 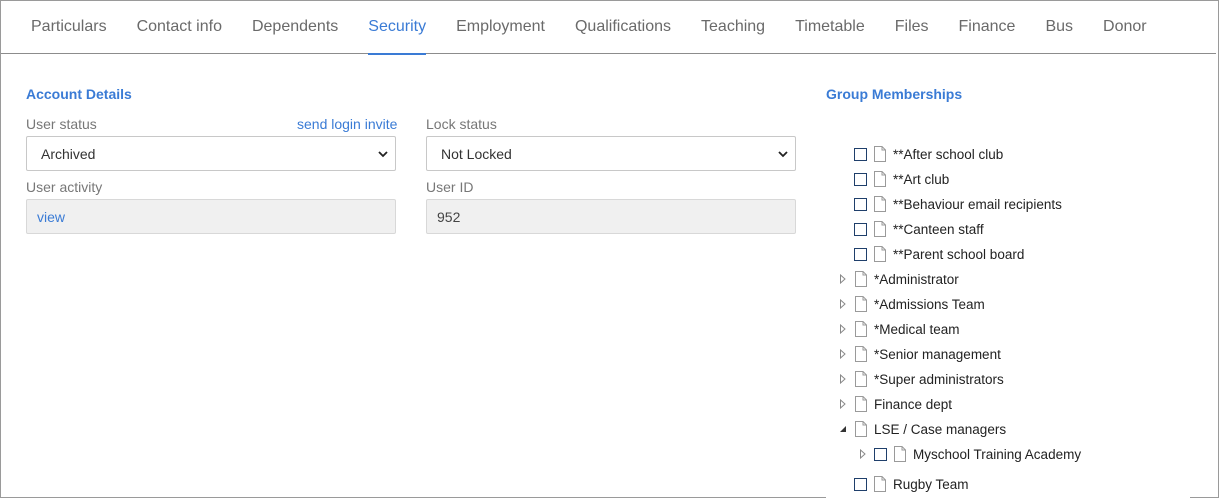 I want to click on group-tree-item-label: **After school club, so click(x=948, y=154).